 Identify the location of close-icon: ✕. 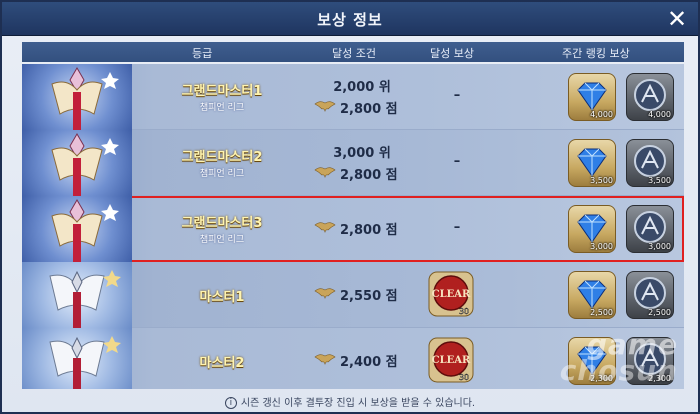
(677, 19).